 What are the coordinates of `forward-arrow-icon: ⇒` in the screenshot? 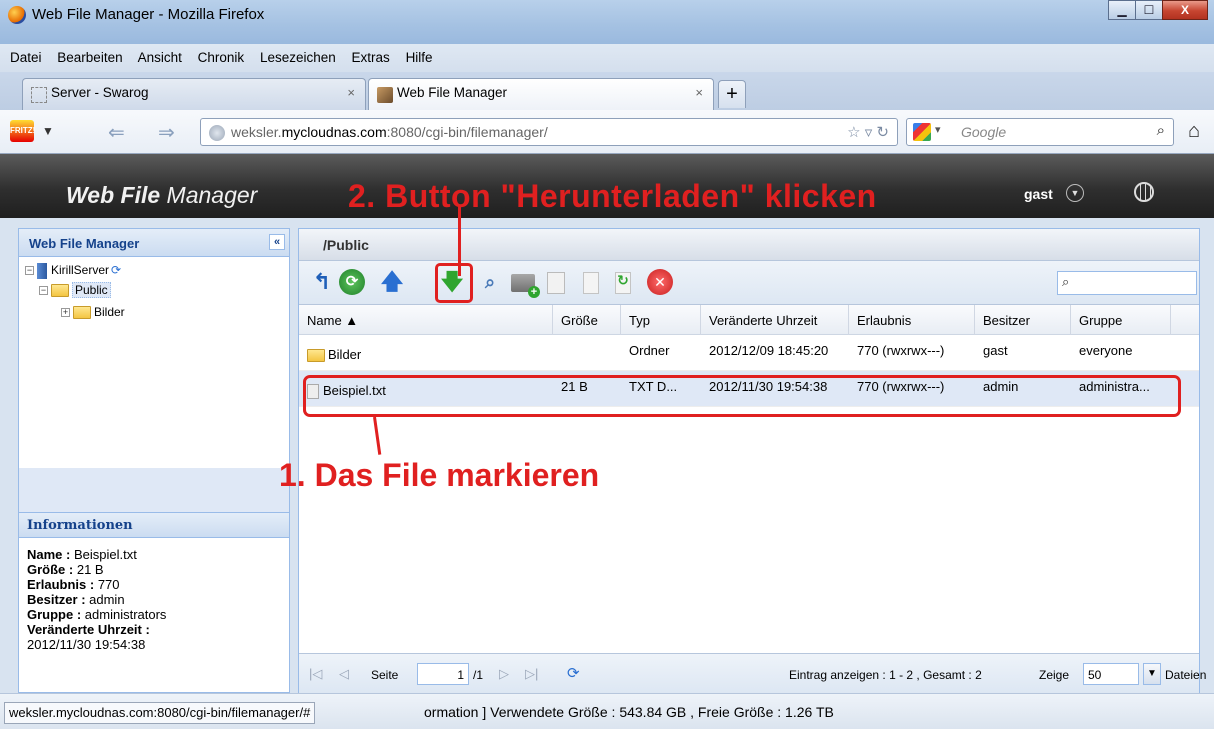 It's located at (166, 132).